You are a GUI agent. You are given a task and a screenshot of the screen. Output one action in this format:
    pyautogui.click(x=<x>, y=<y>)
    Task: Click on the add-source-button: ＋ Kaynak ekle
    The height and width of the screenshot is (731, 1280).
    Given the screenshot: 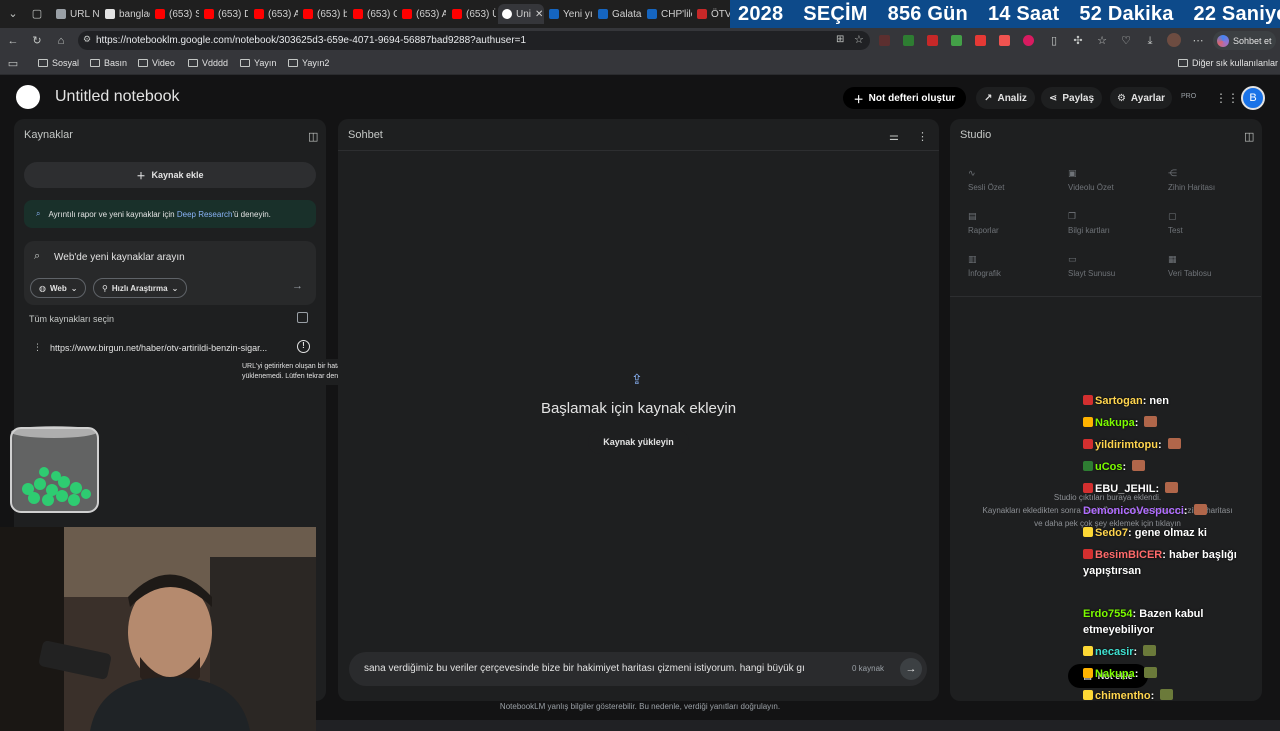 What is the action you would take?
    pyautogui.click(x=170, y=175)
    